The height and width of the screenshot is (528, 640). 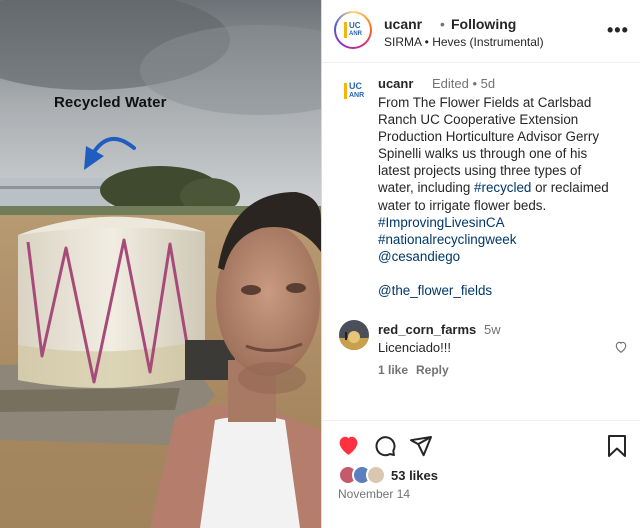 I want to click on caption-text-span: Production Horticulture Advisor Gerry, so click(x=489, y=137).